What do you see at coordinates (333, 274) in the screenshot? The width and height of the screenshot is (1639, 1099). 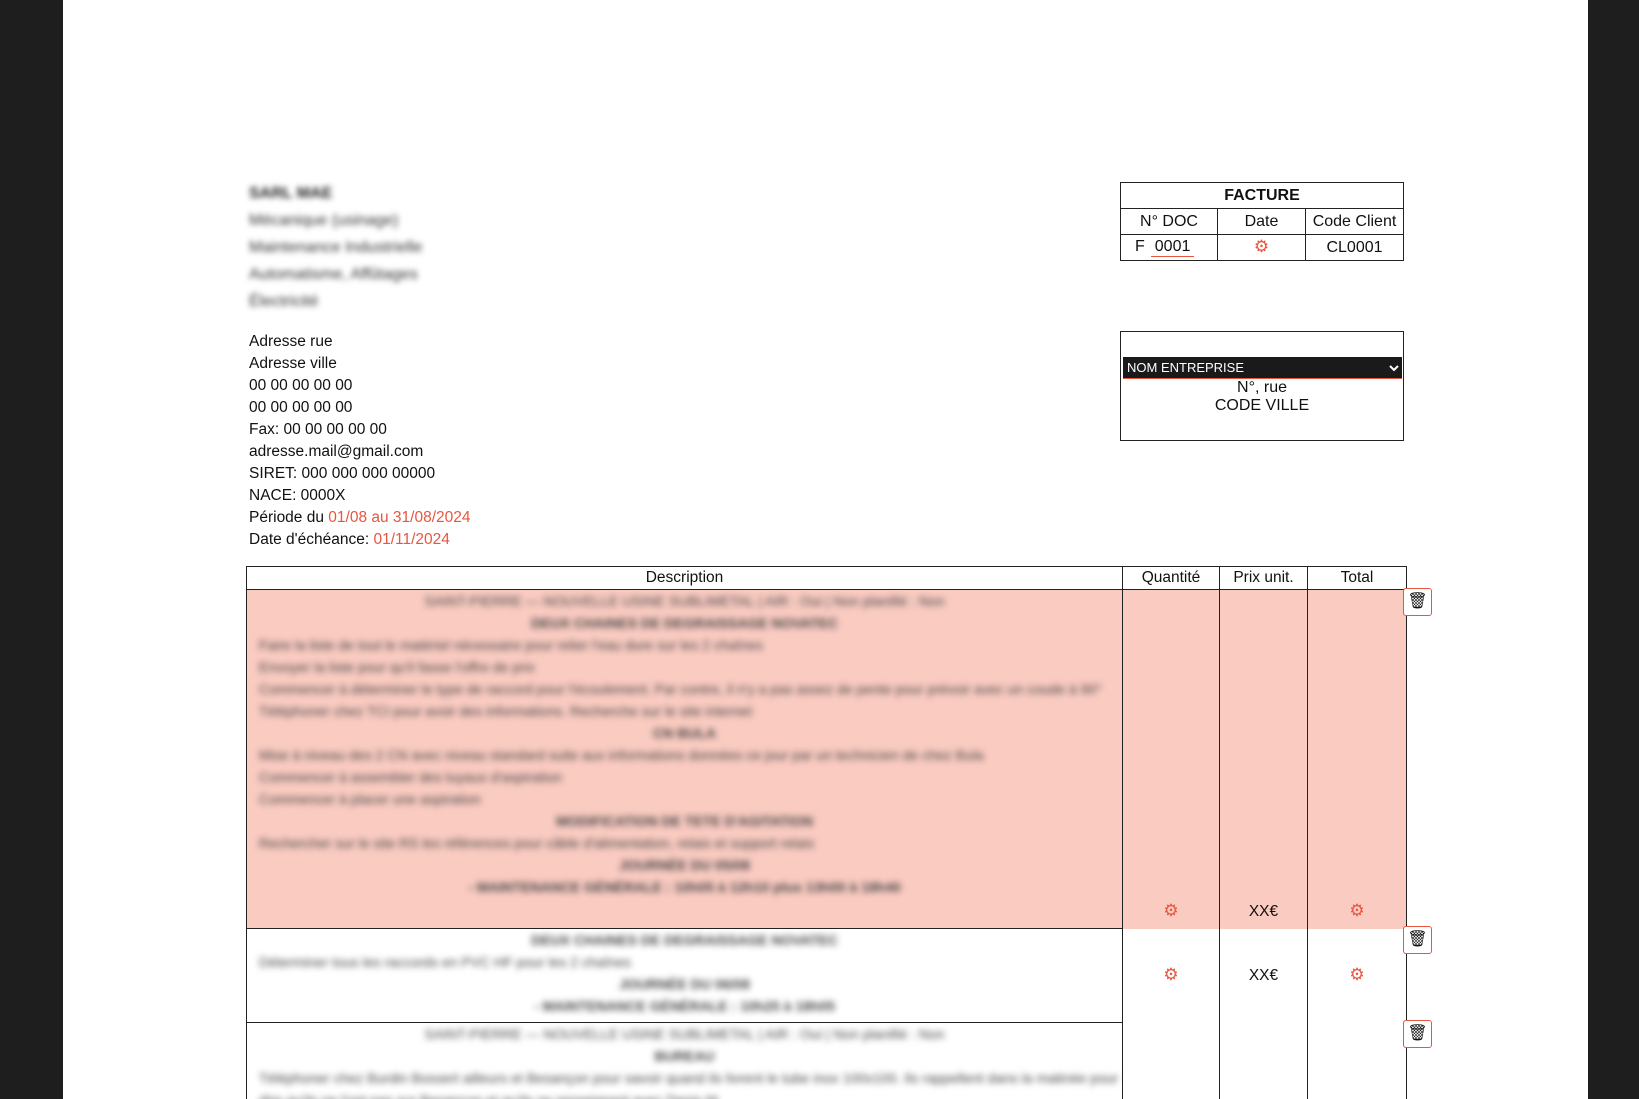 I see `company-activity: Automatisme, Affûtages` at bounding box center [333, 274].